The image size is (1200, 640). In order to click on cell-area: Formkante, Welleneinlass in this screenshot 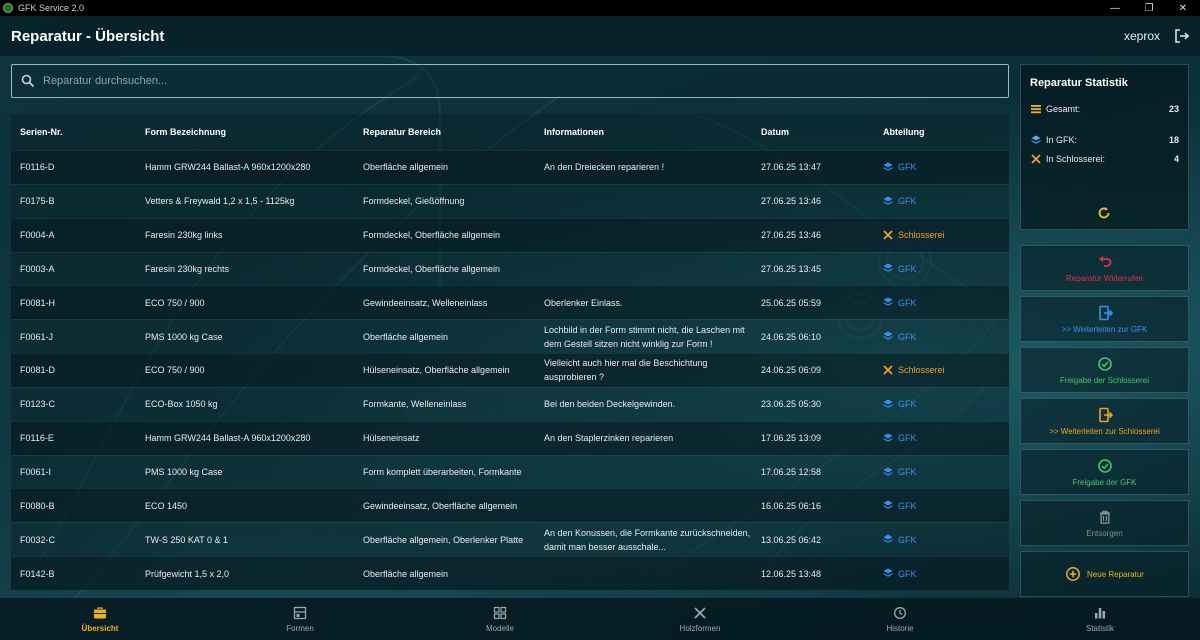, I will do `click(415, 404)`.